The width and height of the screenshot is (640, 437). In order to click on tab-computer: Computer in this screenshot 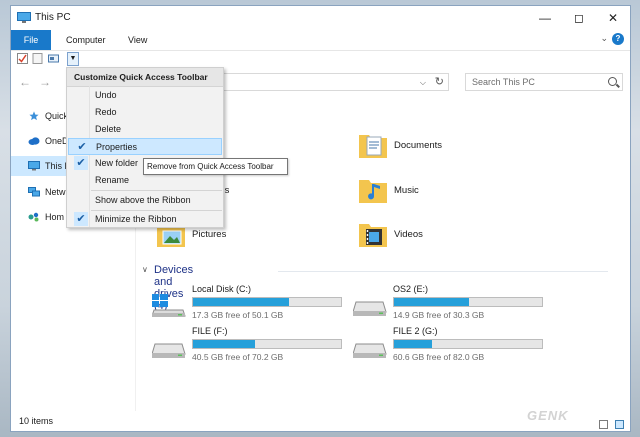, I will do `click(86, 40)`.